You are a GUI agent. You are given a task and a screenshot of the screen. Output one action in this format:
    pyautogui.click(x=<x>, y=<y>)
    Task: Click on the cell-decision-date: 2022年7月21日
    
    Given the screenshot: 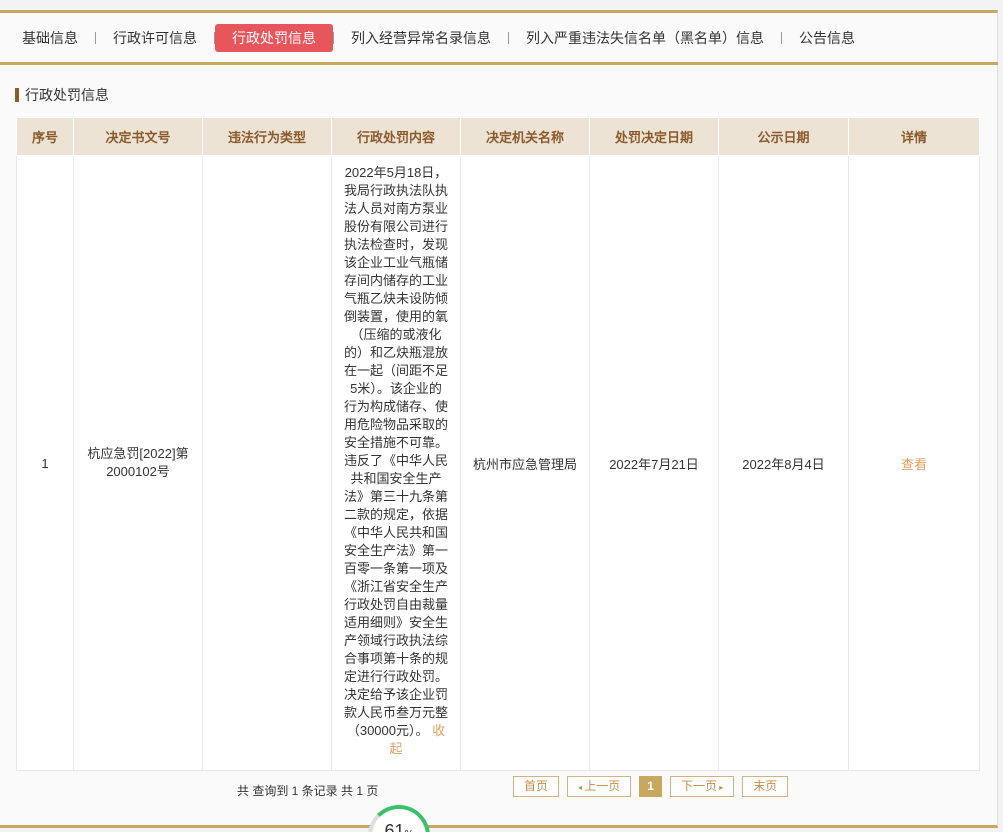 What is the action you would take?
    pyautogui.click(x=654, y=463)
    